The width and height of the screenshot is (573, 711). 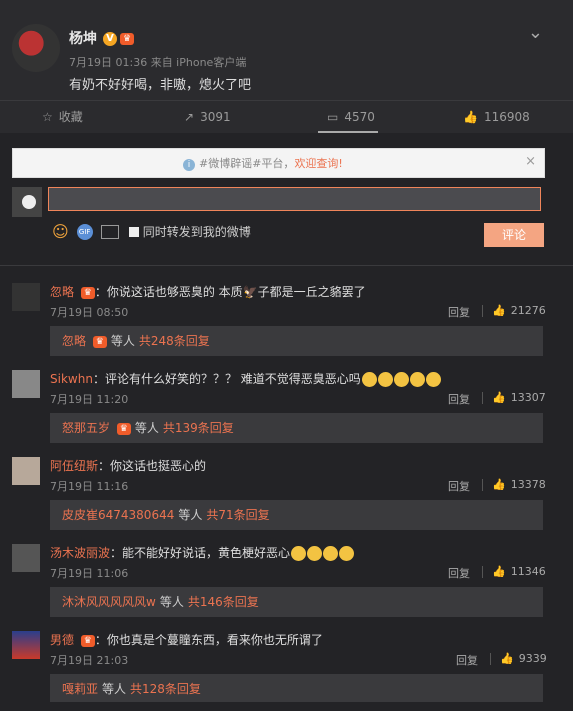 What do you see at coordinates (351, 117) in the screenshot?
I see `comment-tab: ▭ 4570` at bounding box center [351, 117].